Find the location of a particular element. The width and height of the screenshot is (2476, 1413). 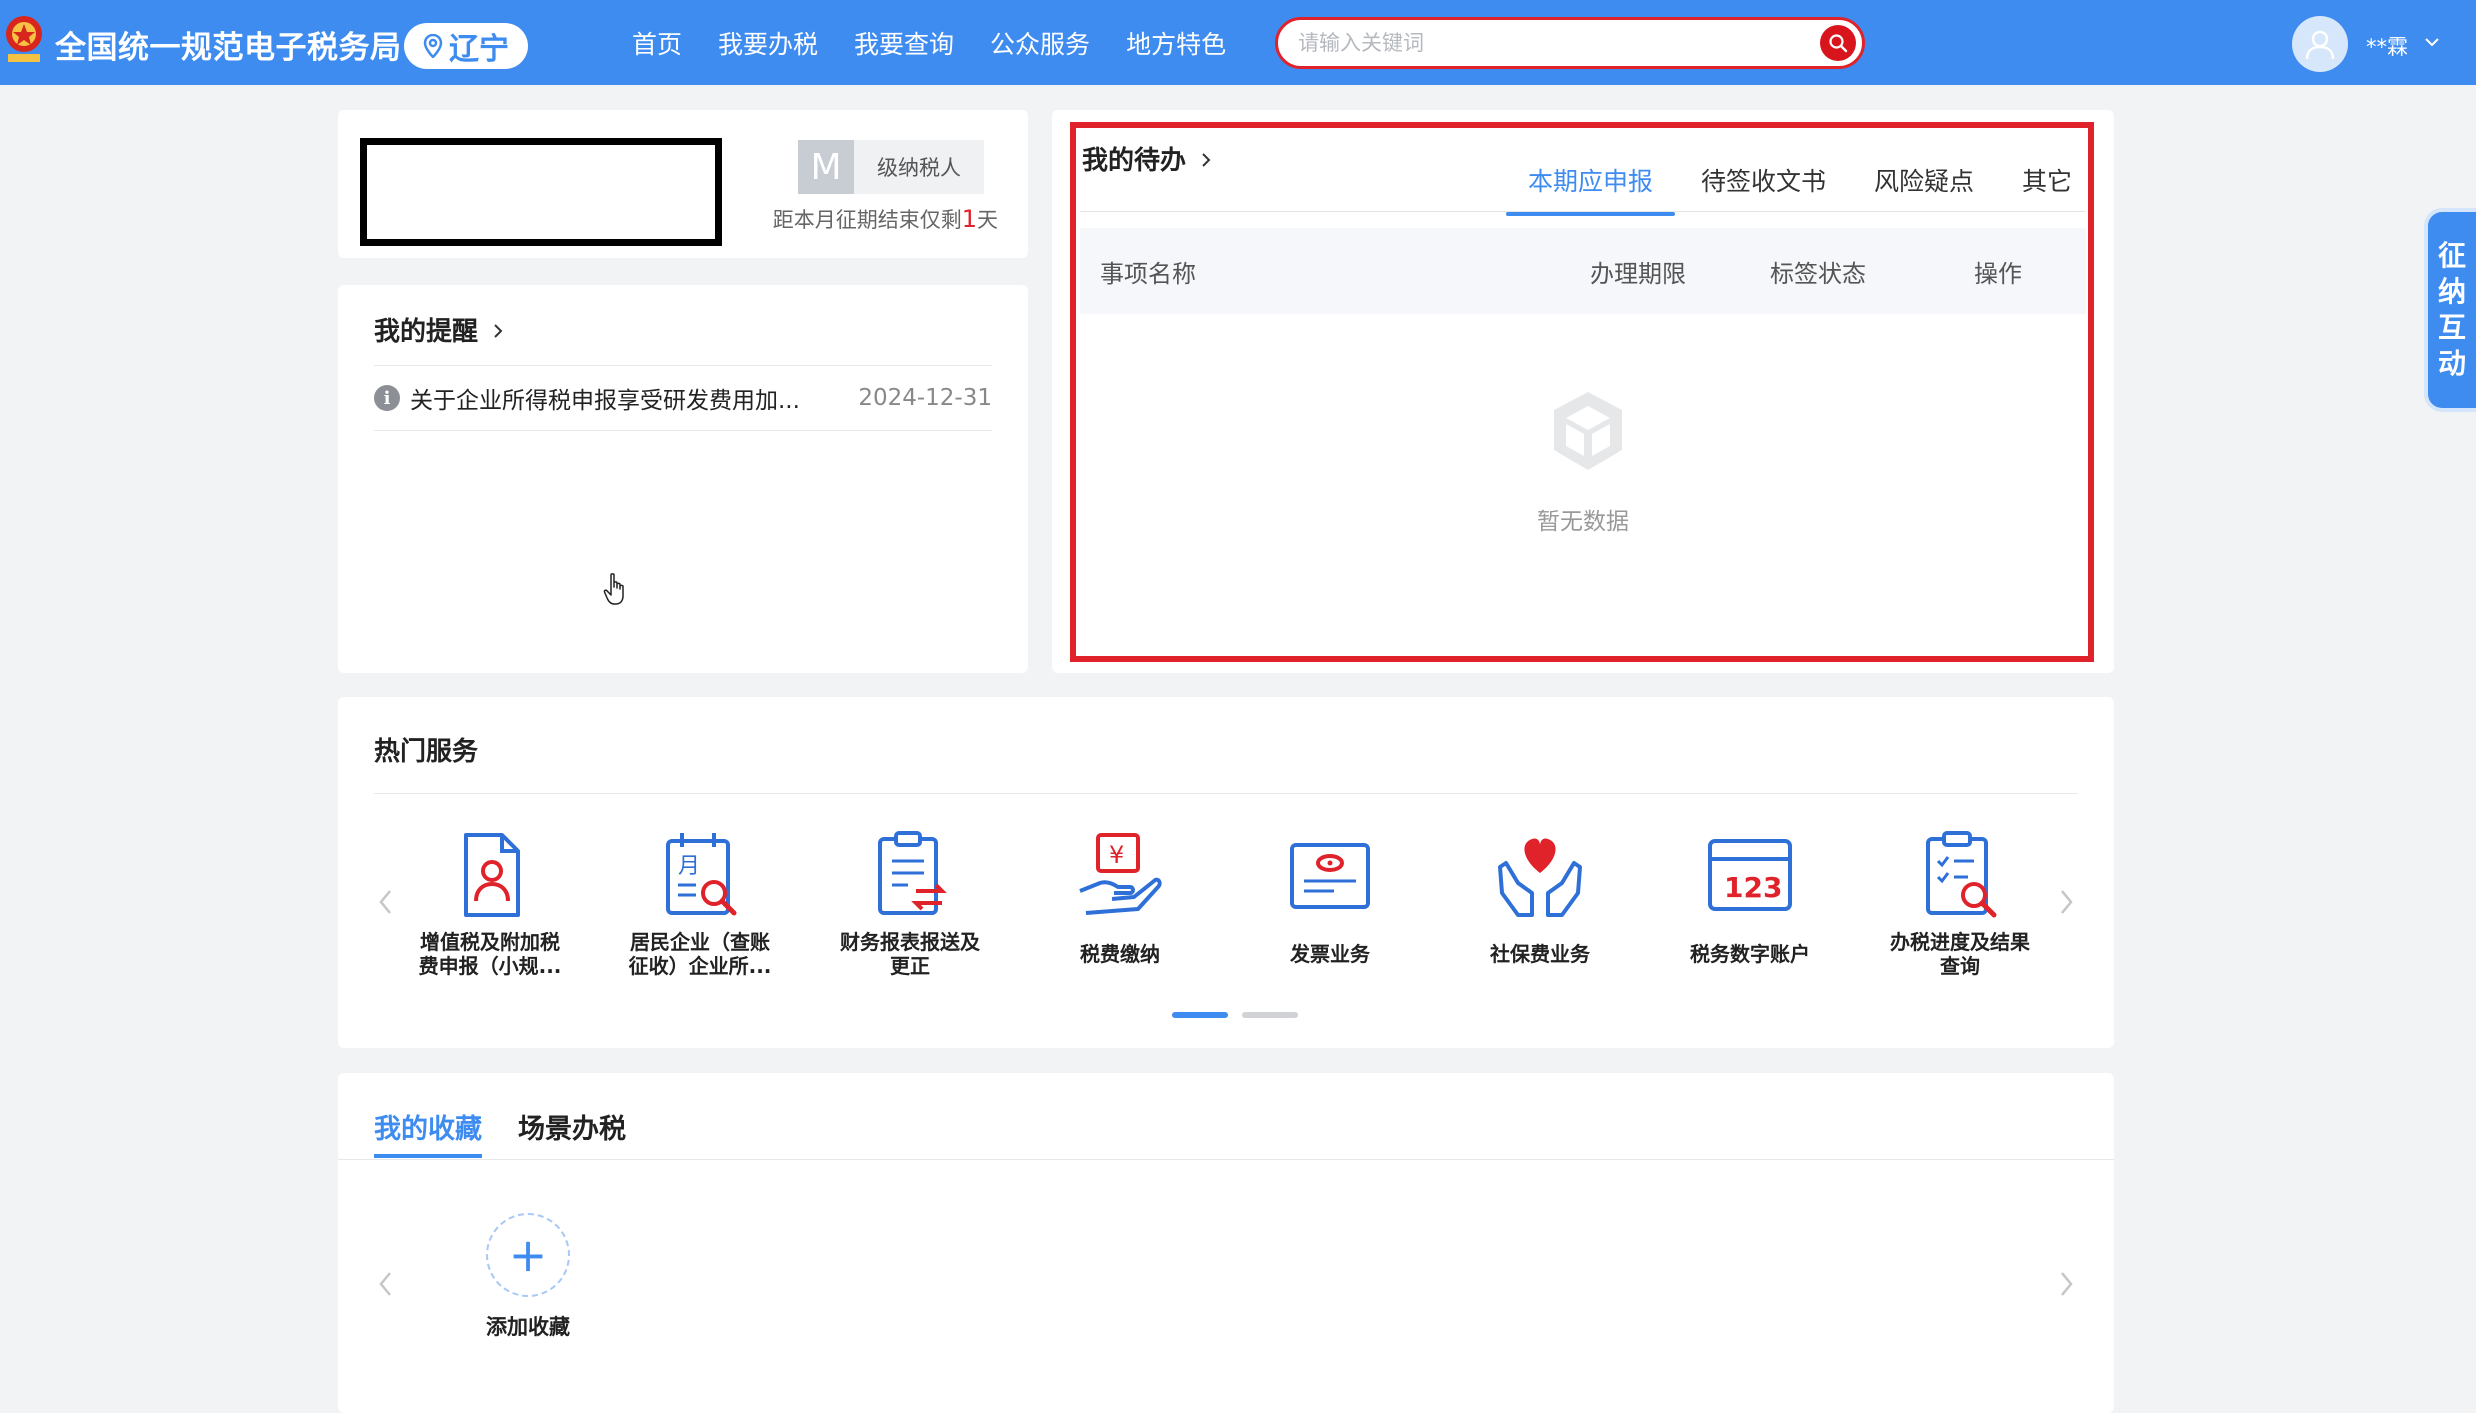

reminders-title-text: 我的提醒 is located at coordinates (426, 332).